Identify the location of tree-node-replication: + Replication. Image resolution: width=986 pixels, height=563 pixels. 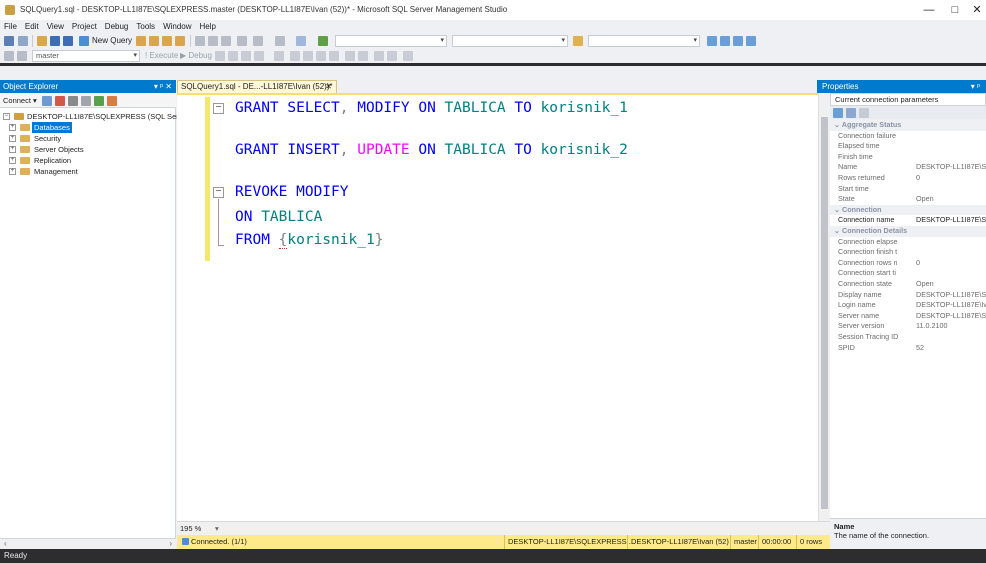
(59, 160).